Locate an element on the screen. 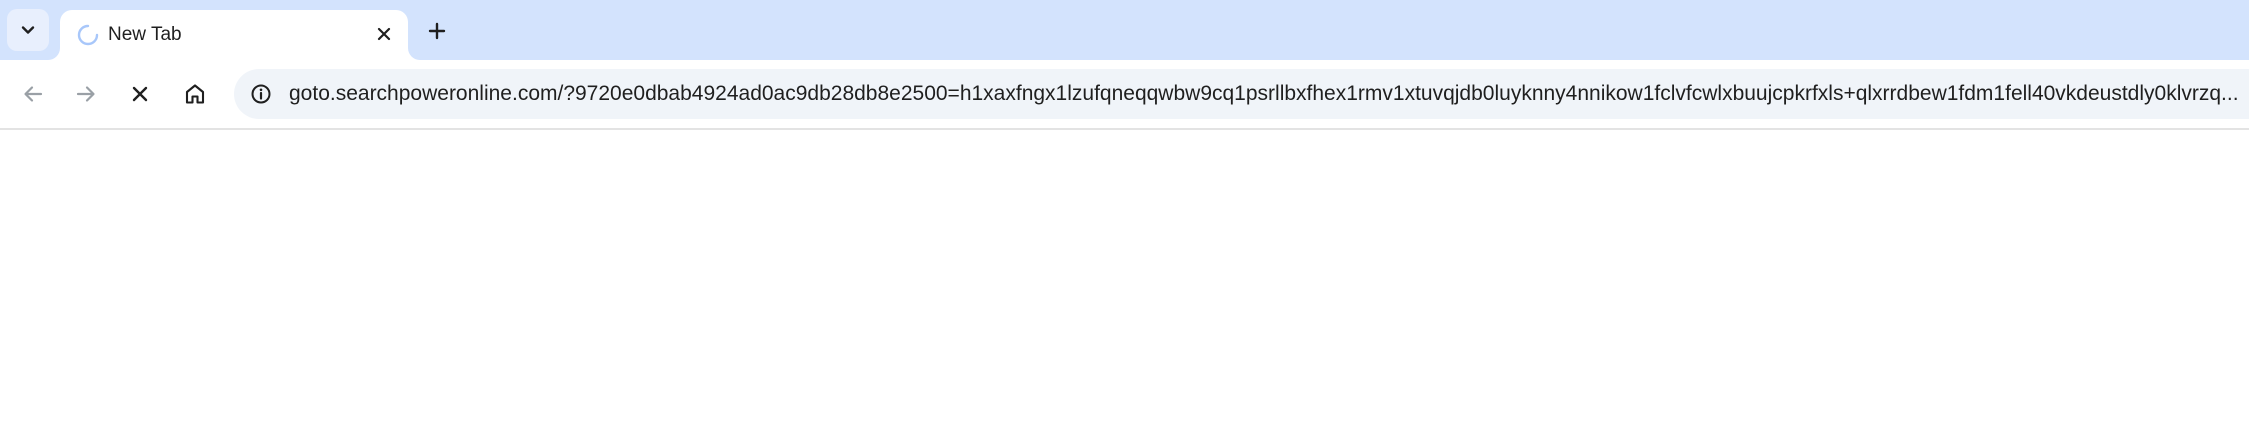 The width and height of the screenshot is (2249, 437). loading-spinner-icon is located at coordinates (88, 35).